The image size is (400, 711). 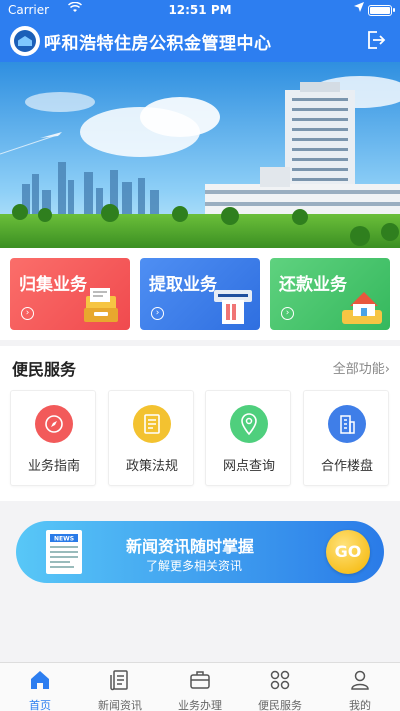 What do you see at coordinates (44, 369) in the screenshot?
I see `section-title: 便民服务` at bounding box center [44, 369].